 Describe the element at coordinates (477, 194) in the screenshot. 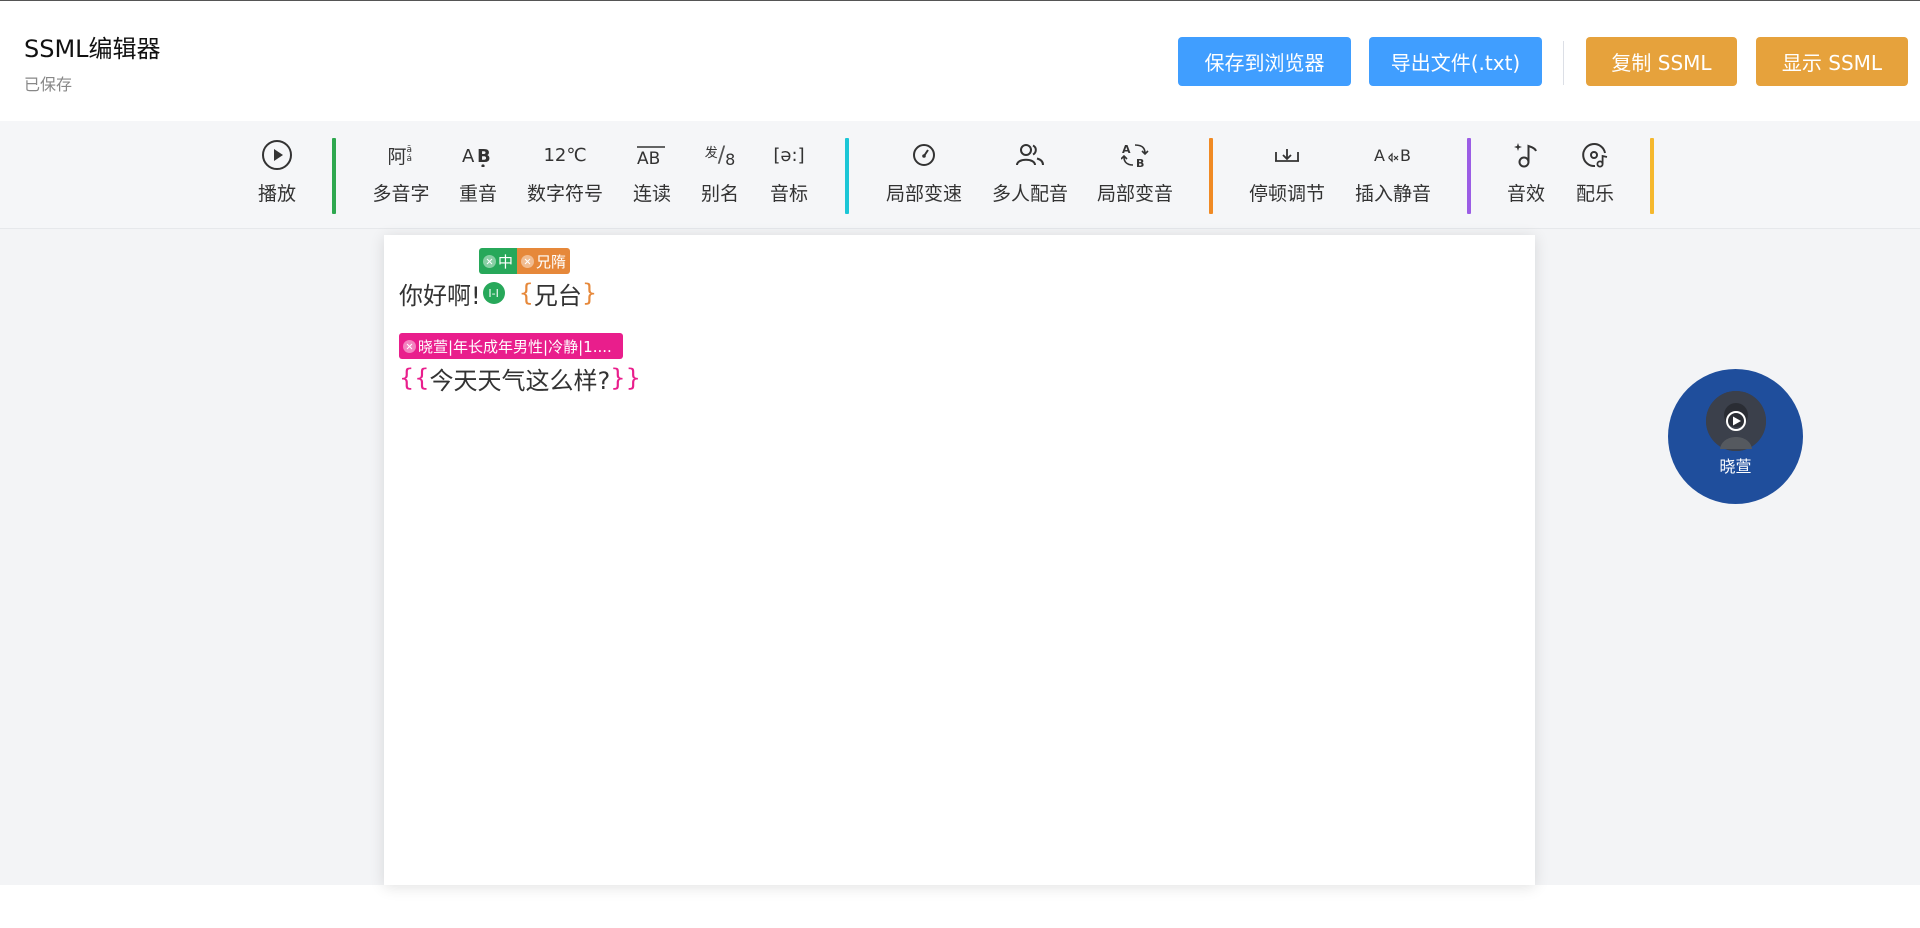

I see `tool-stress-label: 重音` at that location.